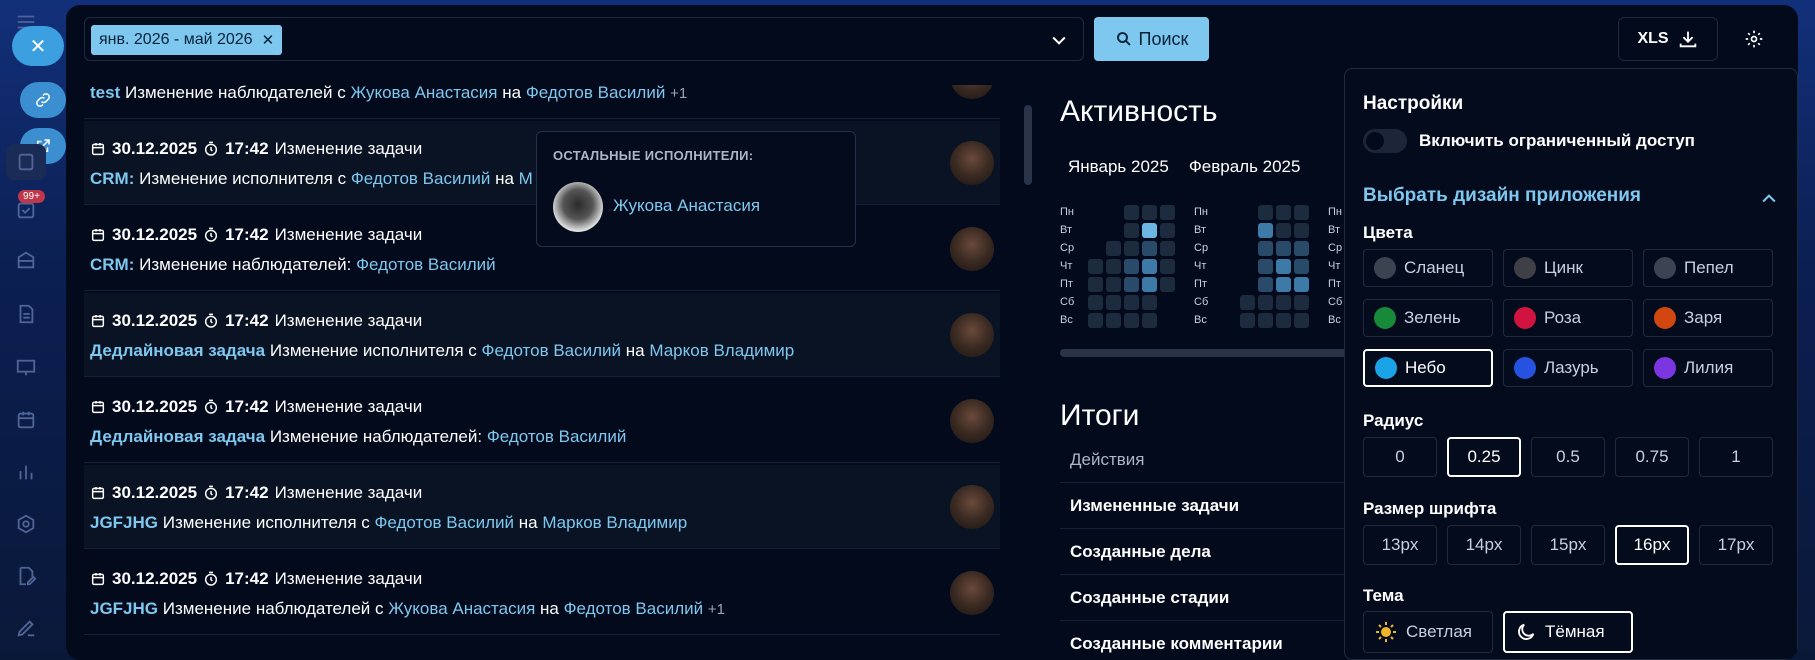 This screenshot has width=1815, height=660. What do you see at coordinates (26, 420) in the screenshot?
I see `calendar-nav-icon` at bounding box center [26, 420].